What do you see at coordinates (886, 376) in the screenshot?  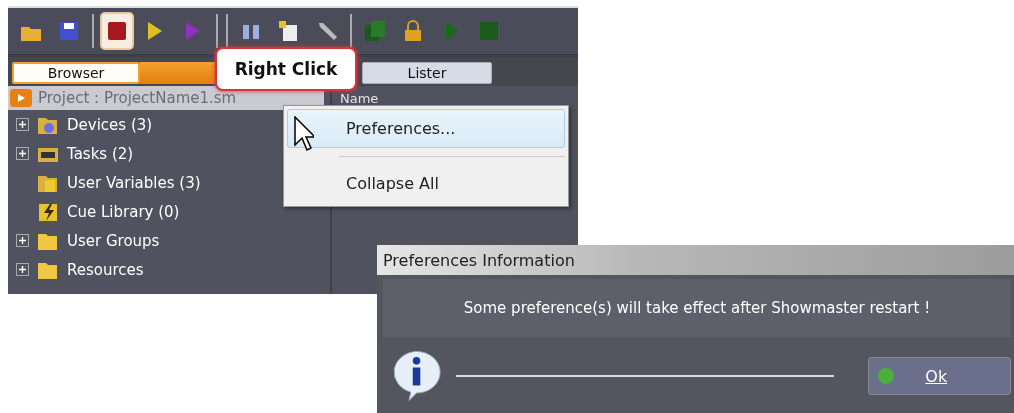 I see `led-icon` at bounding box center [886, 376].